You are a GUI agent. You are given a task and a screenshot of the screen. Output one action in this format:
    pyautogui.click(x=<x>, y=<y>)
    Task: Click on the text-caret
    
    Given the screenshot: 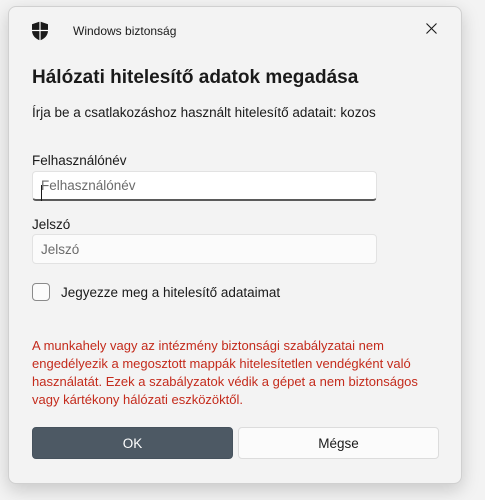 What is the action you would take?
    pyautogui.click(x=41, y=193)
    